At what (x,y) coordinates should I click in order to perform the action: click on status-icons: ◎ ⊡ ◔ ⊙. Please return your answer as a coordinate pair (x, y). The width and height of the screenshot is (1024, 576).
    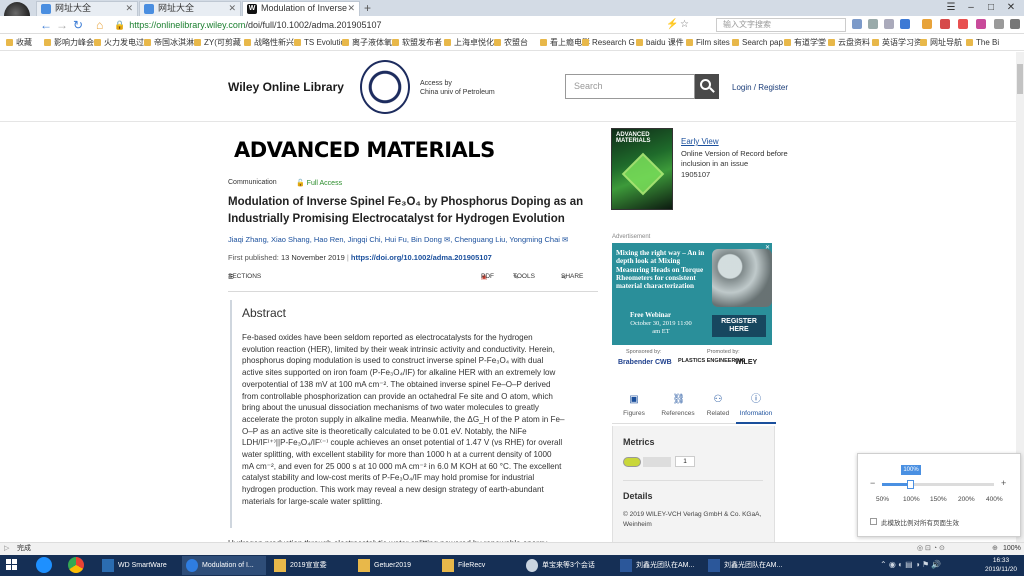
    Looking at the image, I should click on (931, 549).